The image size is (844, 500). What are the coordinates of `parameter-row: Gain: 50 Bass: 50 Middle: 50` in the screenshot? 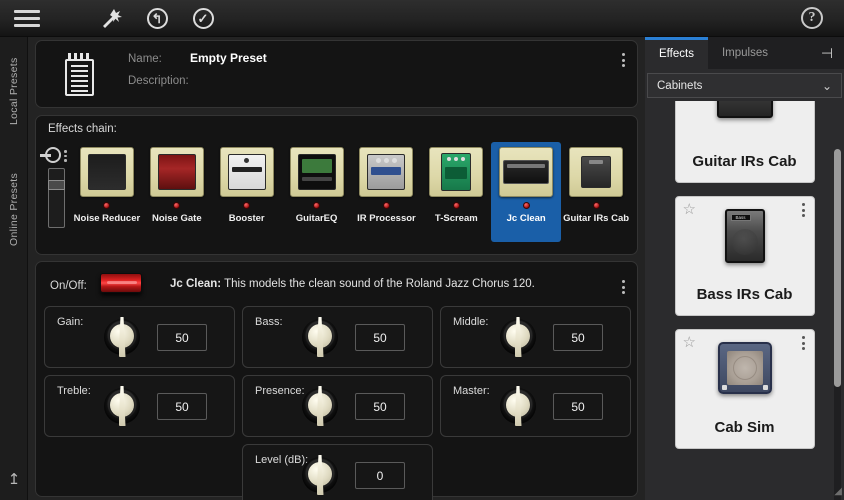 It's located at (337, 337).